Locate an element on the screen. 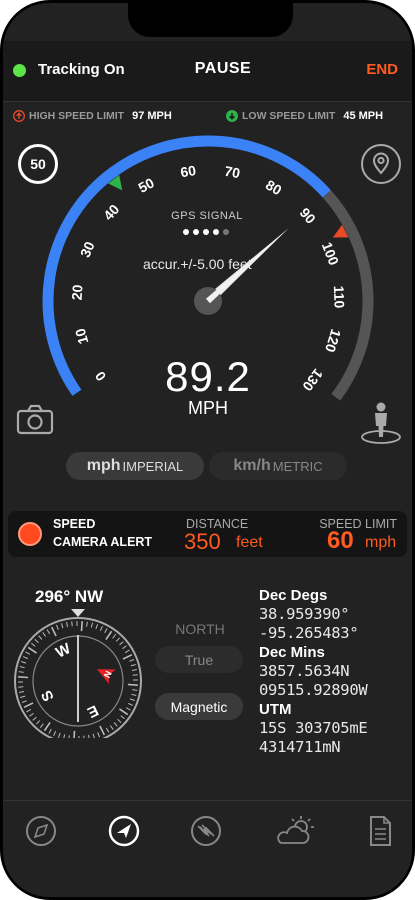 The height and width of the screenshot is (900, 415). tracking-status-dot is located at coordinates (19, 70).